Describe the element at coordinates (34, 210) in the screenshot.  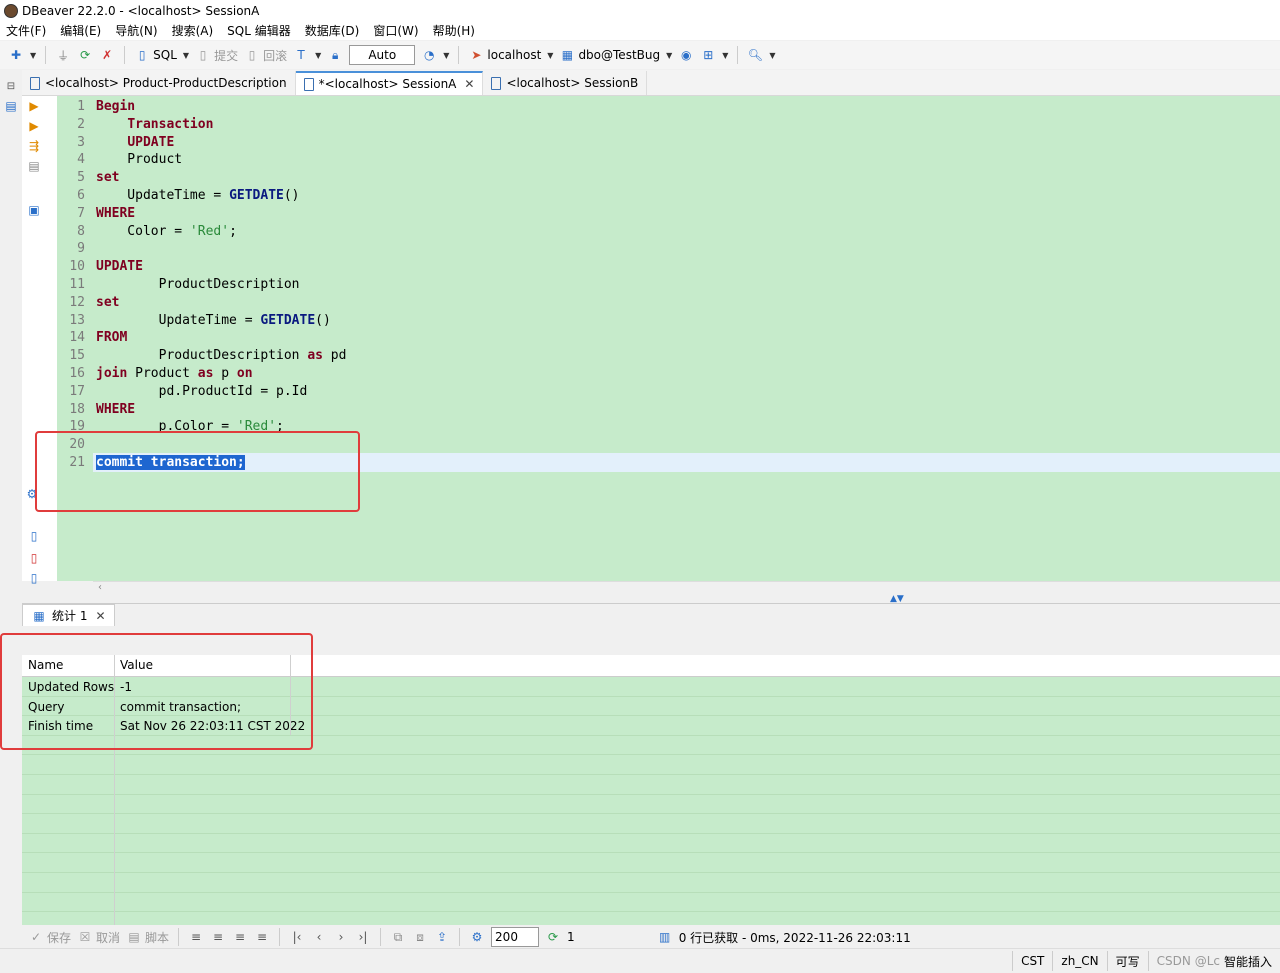
I see `terminal-icon: ▣` at that location.